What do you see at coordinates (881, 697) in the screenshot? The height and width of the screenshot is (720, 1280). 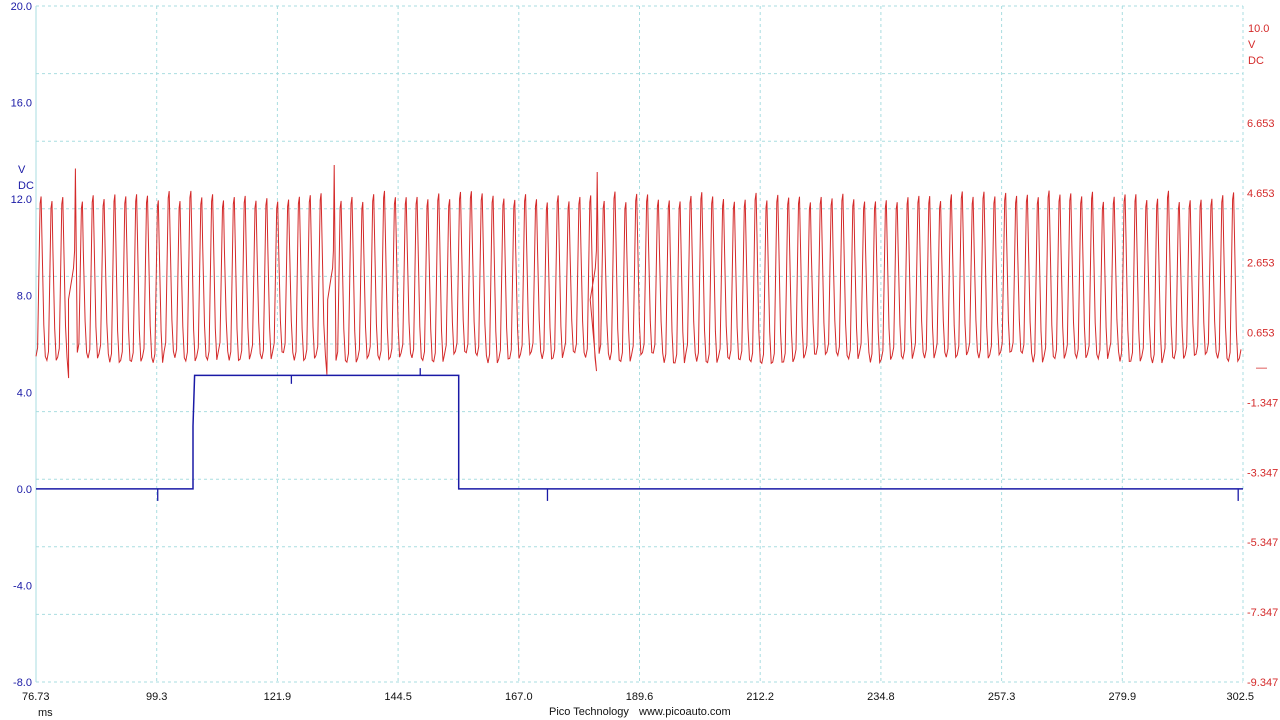 I see `x-tick-label: 234.8` at bounding box center [881, 697].